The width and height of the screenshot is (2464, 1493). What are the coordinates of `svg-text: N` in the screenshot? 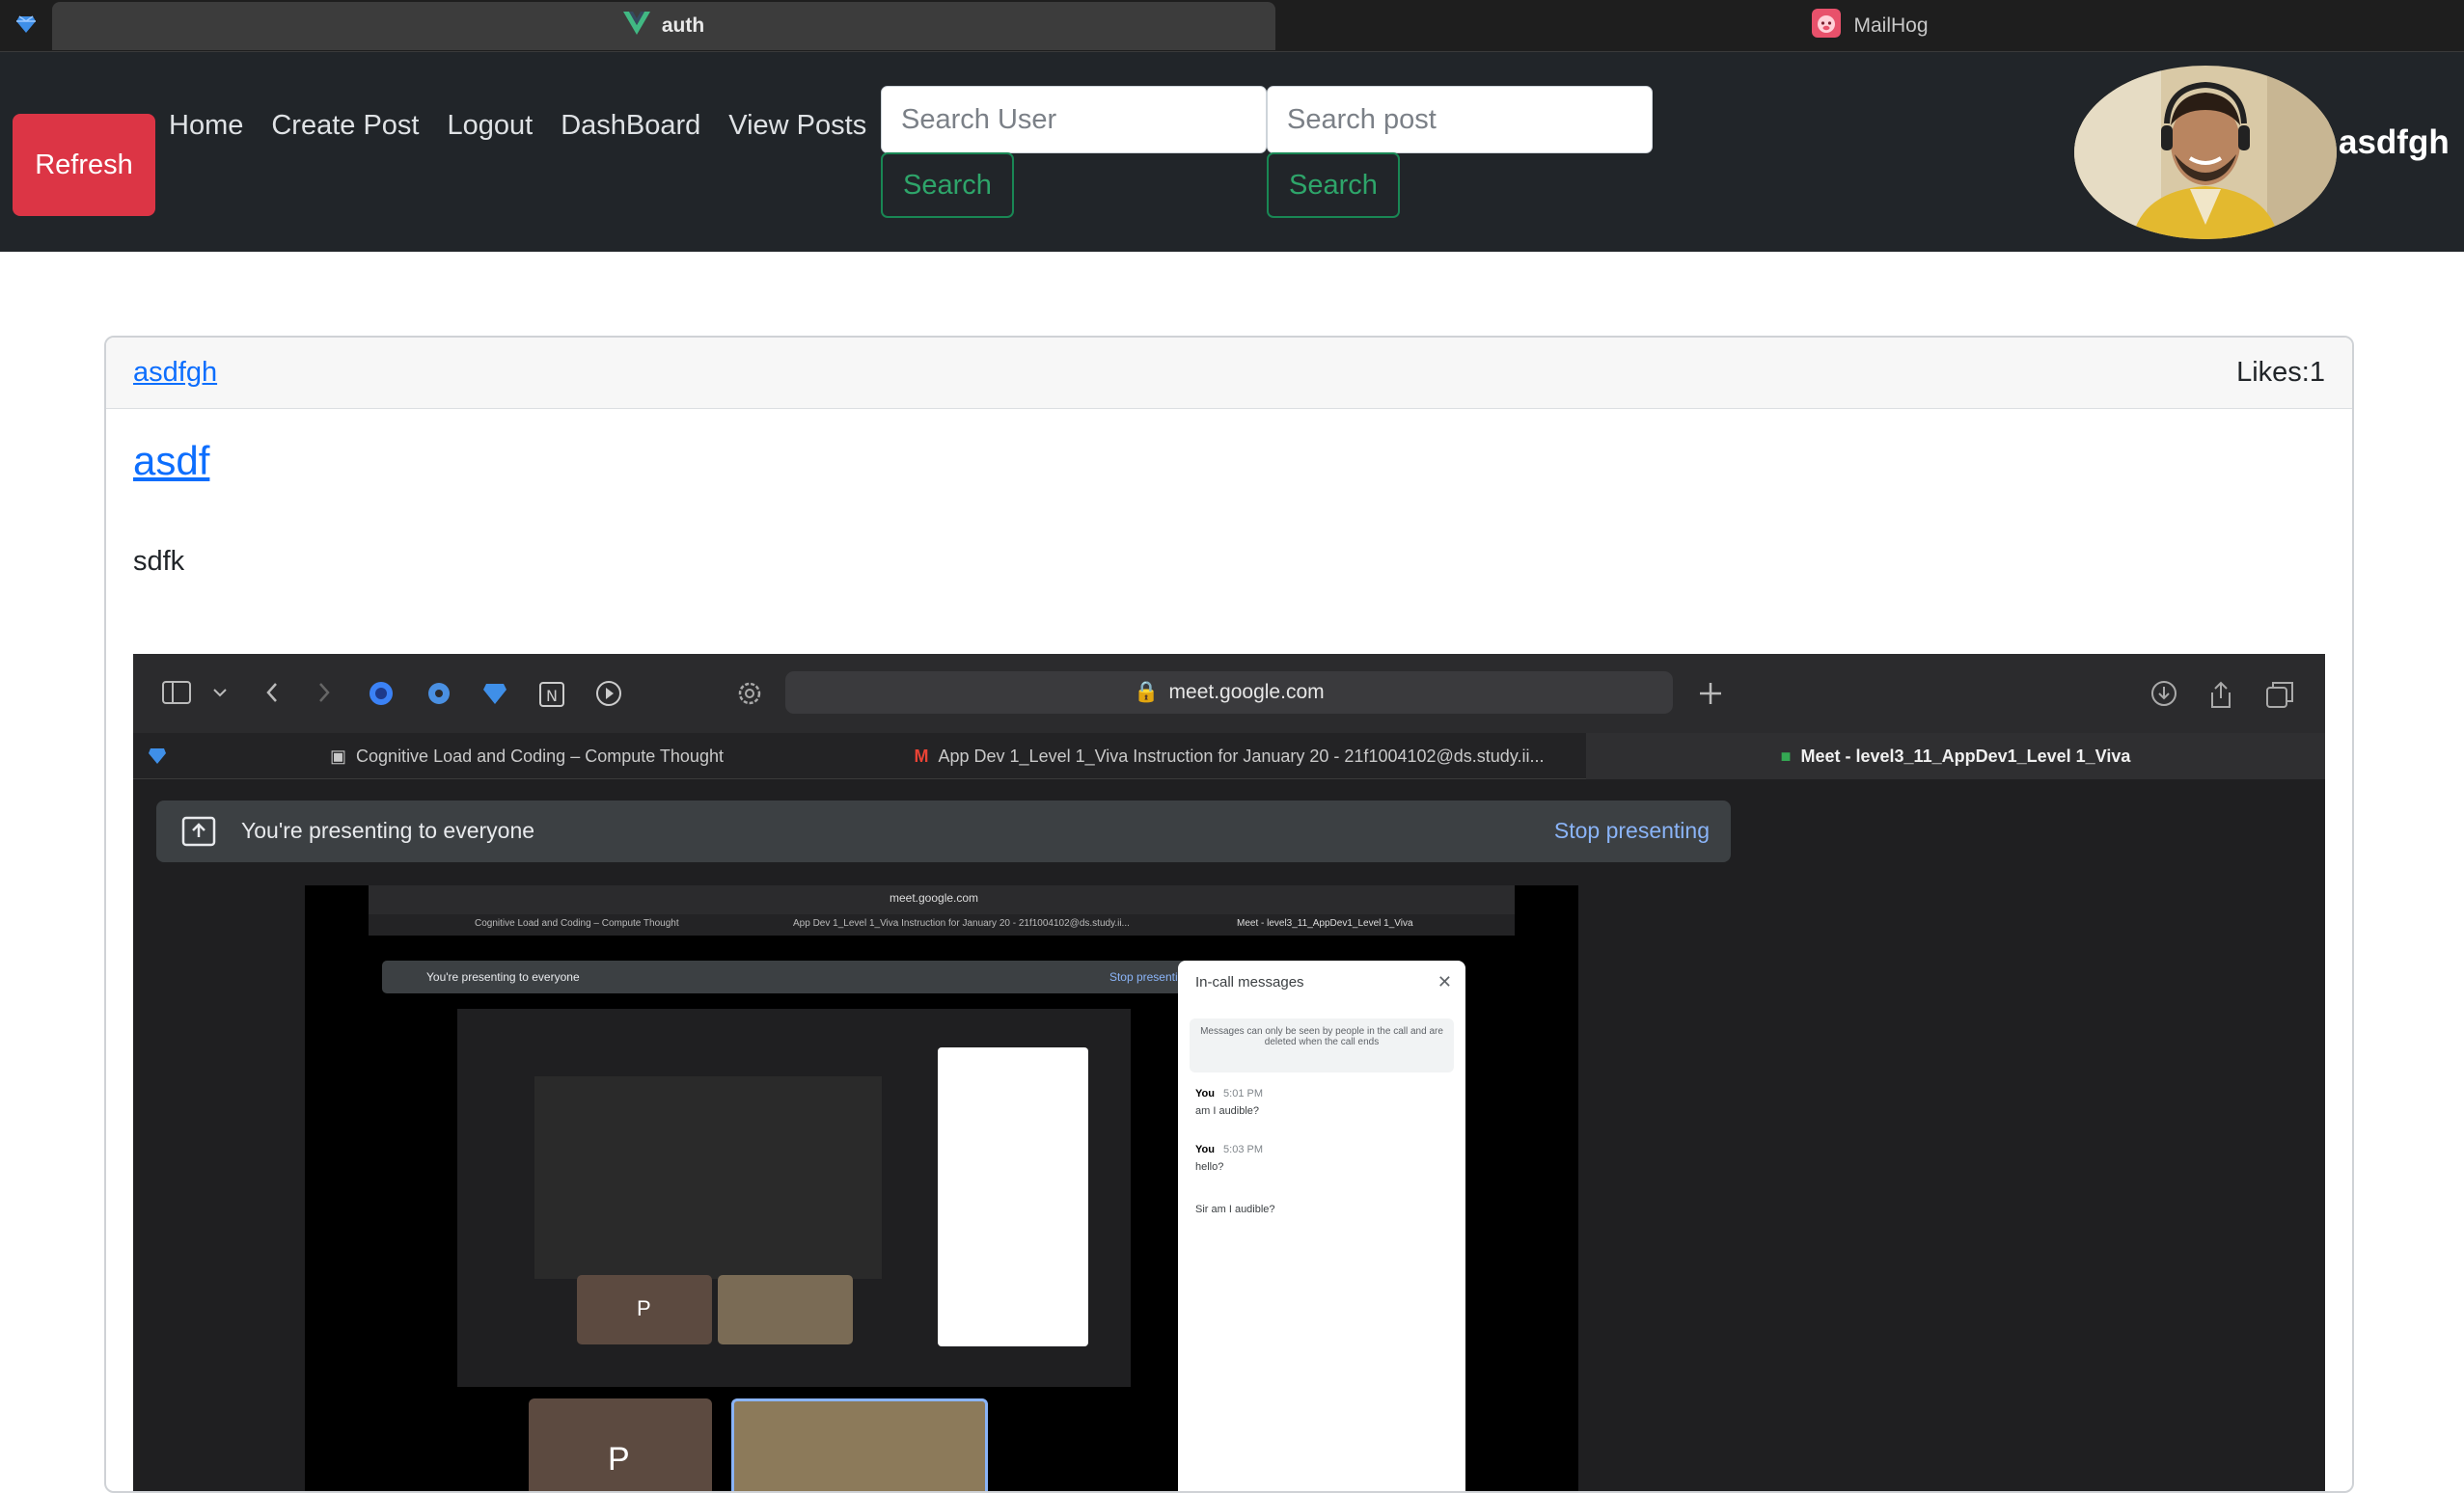 It's located at (552, 696).